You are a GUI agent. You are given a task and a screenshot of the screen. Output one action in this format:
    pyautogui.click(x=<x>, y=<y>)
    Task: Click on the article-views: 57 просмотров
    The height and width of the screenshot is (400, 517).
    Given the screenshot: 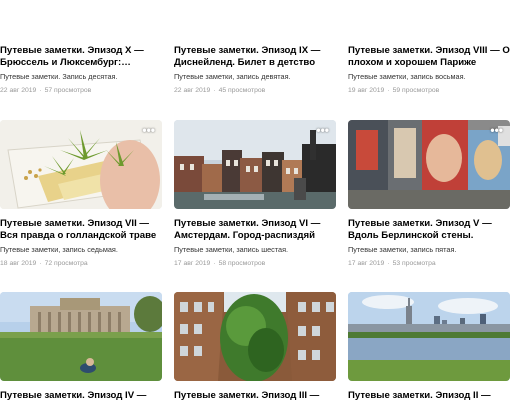 What is the action you would take?
    pyautogui.click(x=68, y=90)
    